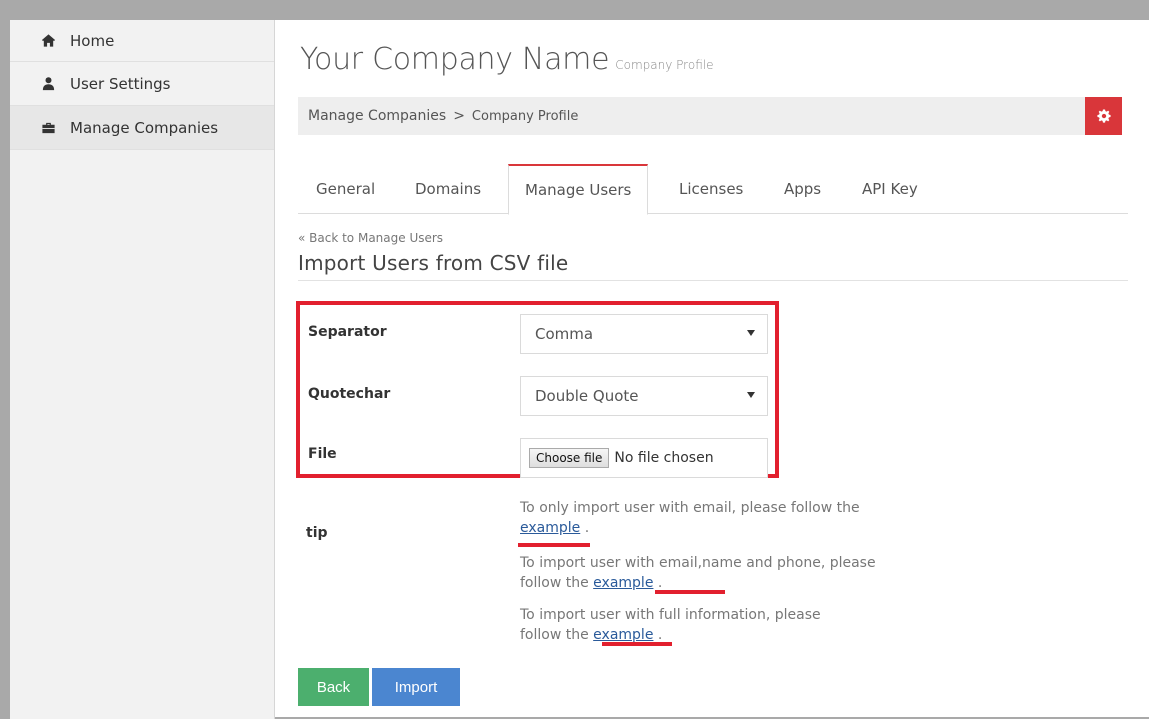 This screenshot has width=1149, height=719. I want to click on page-title: Your Company Name Company Profile, so click(506, 59).